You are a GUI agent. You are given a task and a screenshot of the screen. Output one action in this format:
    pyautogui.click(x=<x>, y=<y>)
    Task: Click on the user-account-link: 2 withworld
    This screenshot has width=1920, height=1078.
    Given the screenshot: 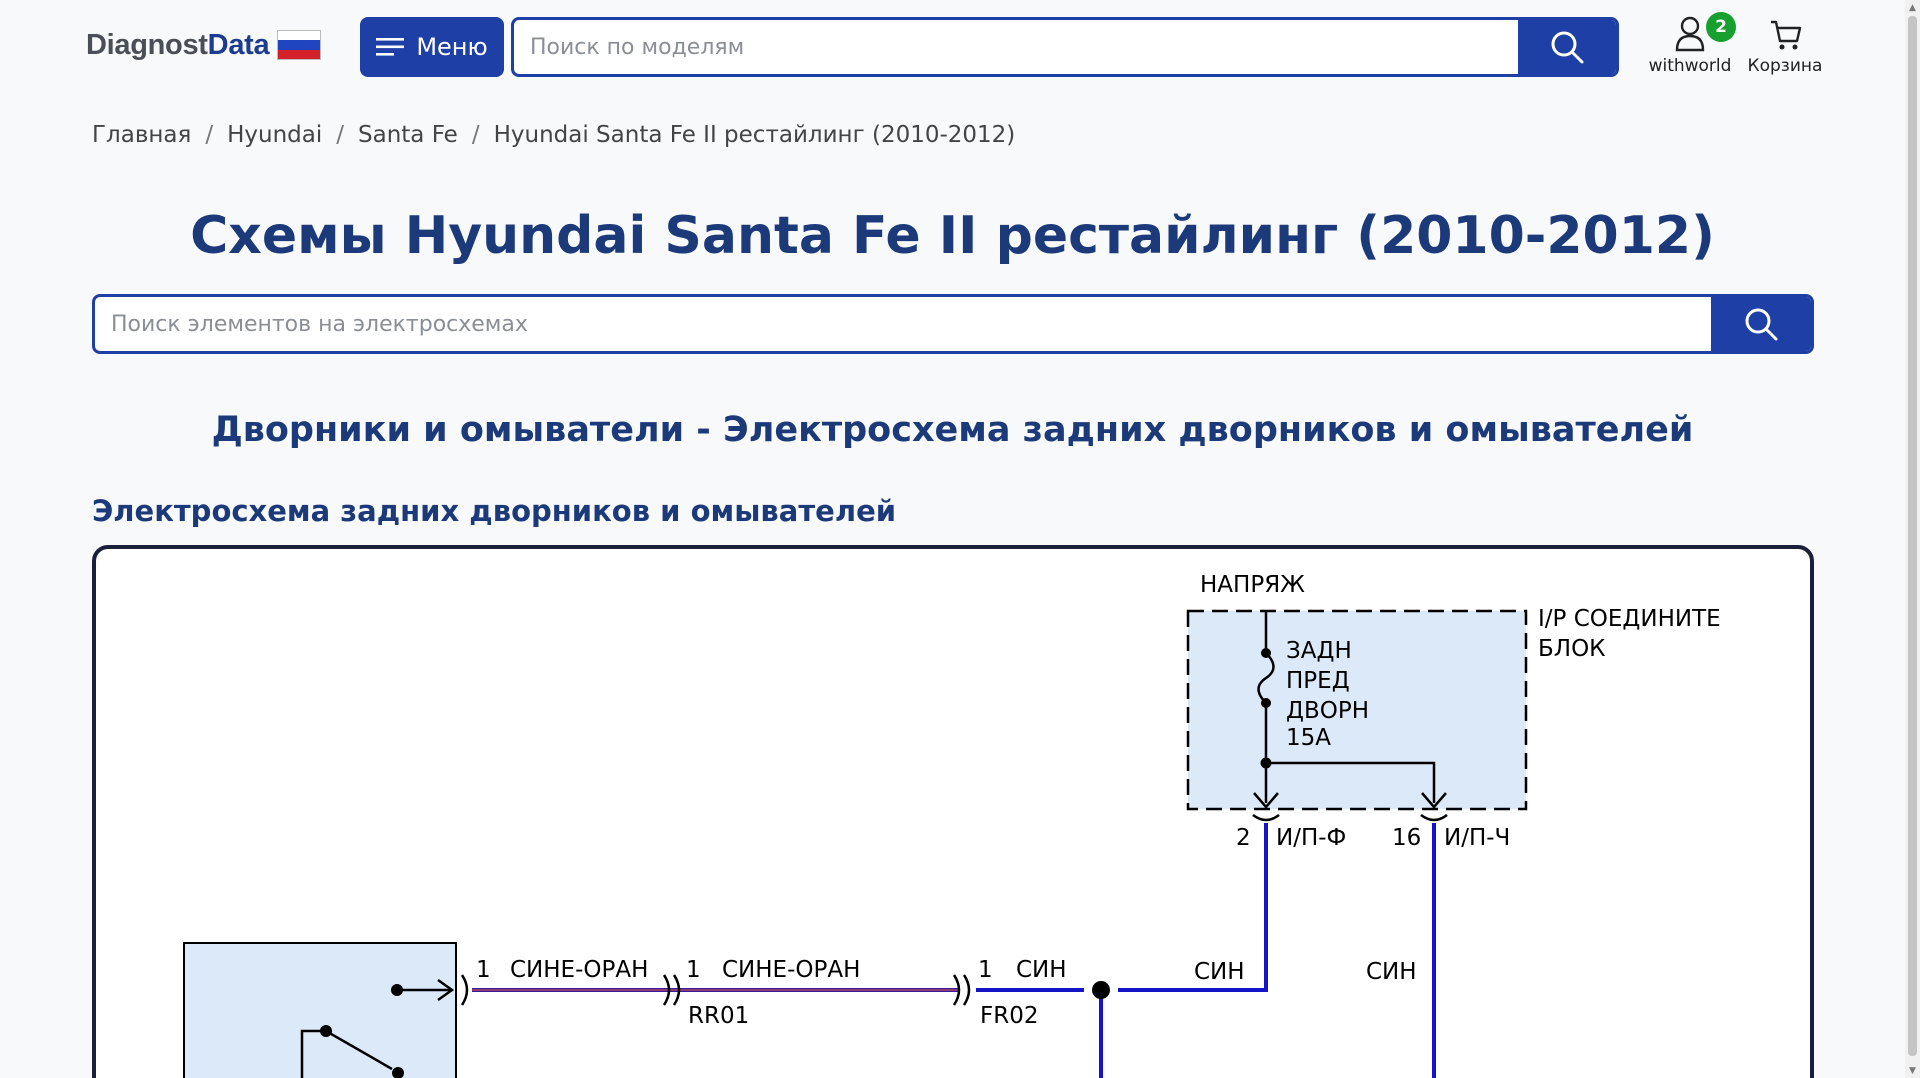 What is the action you would take?
    pyautogui.click(x=1690, y=47)
    